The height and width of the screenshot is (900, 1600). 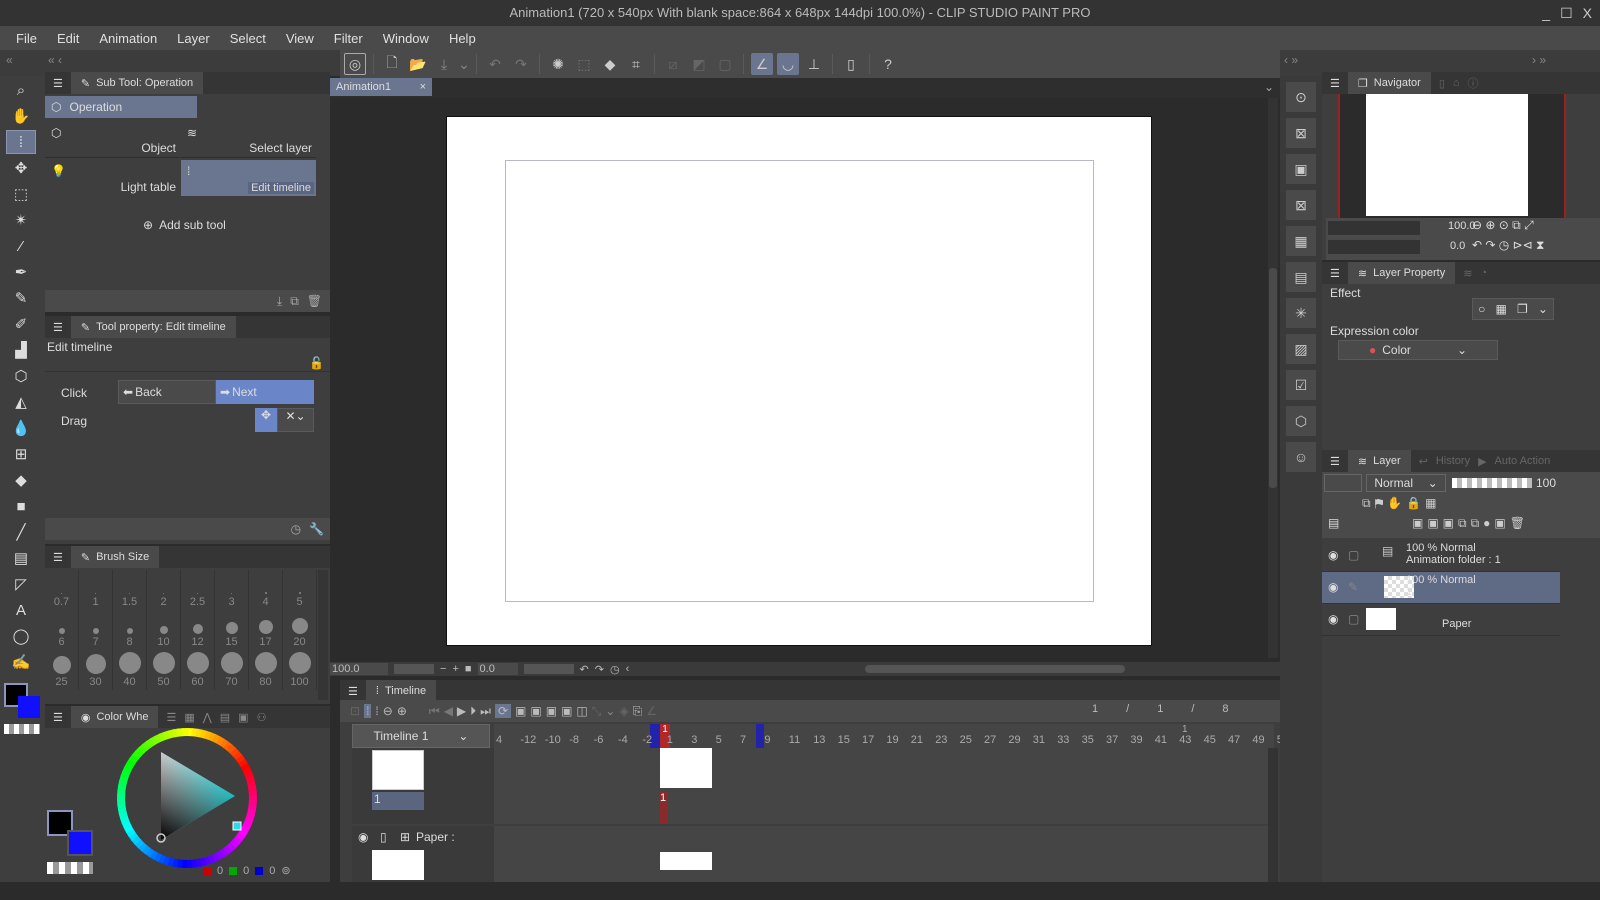 What do you see at coordinates (1452, 156) in the screenshot?
I see `navigator-preview` at bounding box center [1452, 156].